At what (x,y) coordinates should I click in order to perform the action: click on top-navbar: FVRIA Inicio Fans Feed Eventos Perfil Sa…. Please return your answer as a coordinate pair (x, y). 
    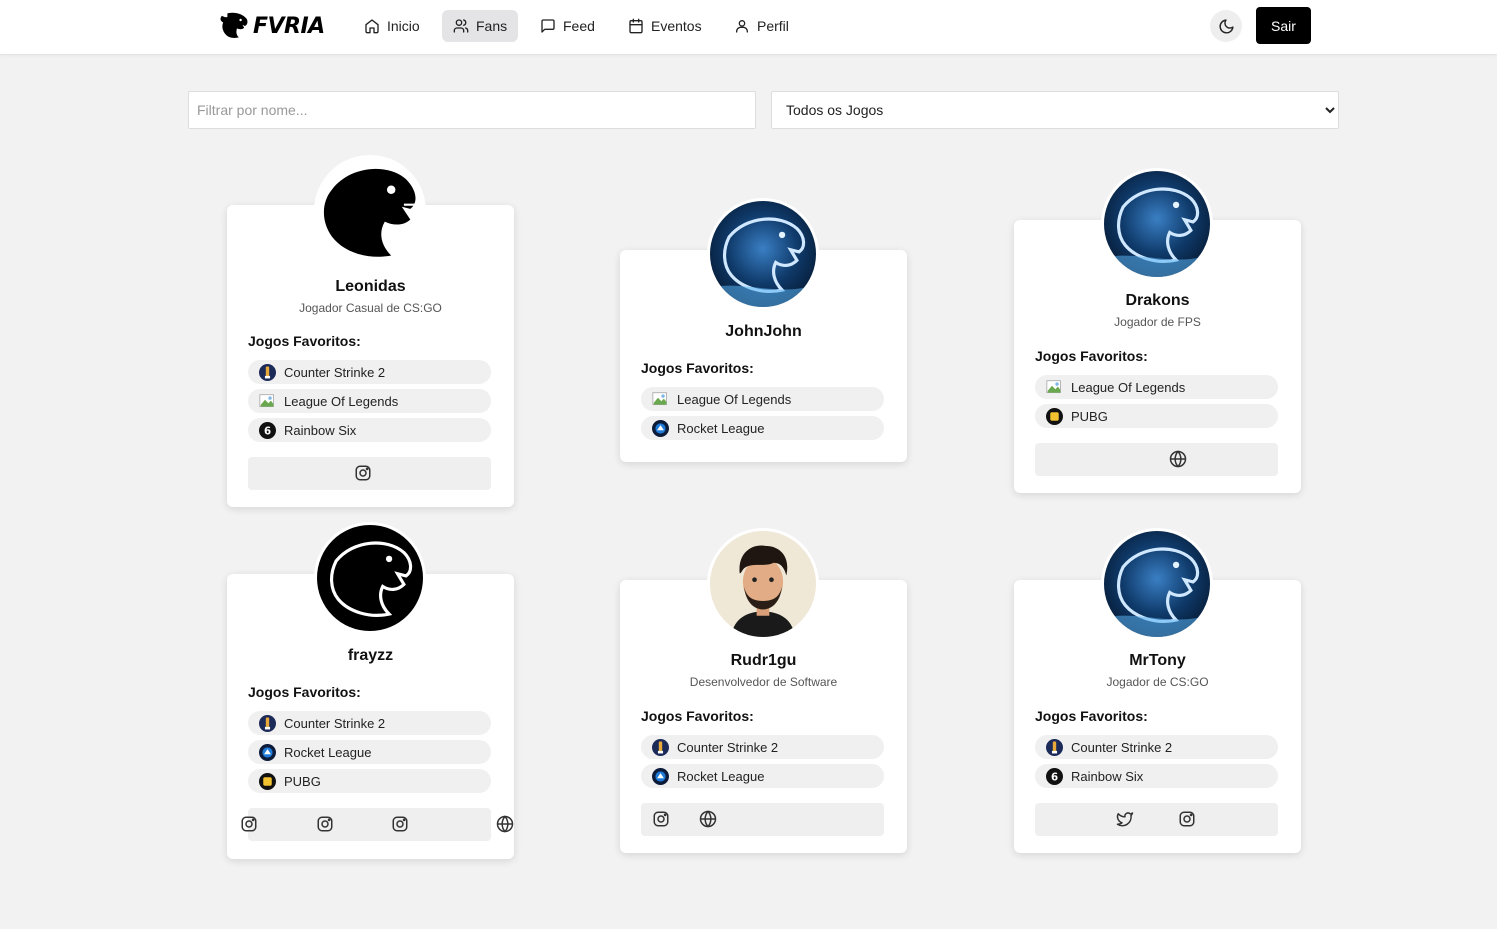
    Looking at the image, I should click on (748, 27).